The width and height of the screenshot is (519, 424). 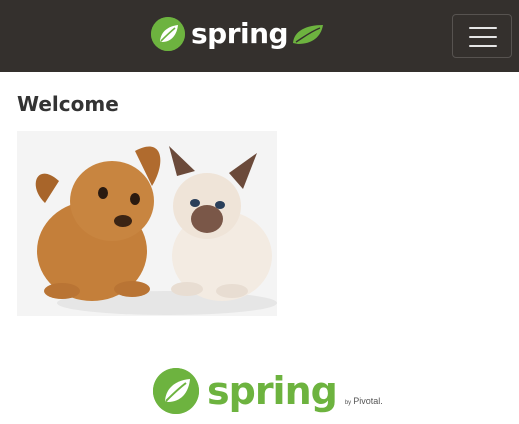 I want to click on footer-spring-text: spring, so click(x=272, y=391).